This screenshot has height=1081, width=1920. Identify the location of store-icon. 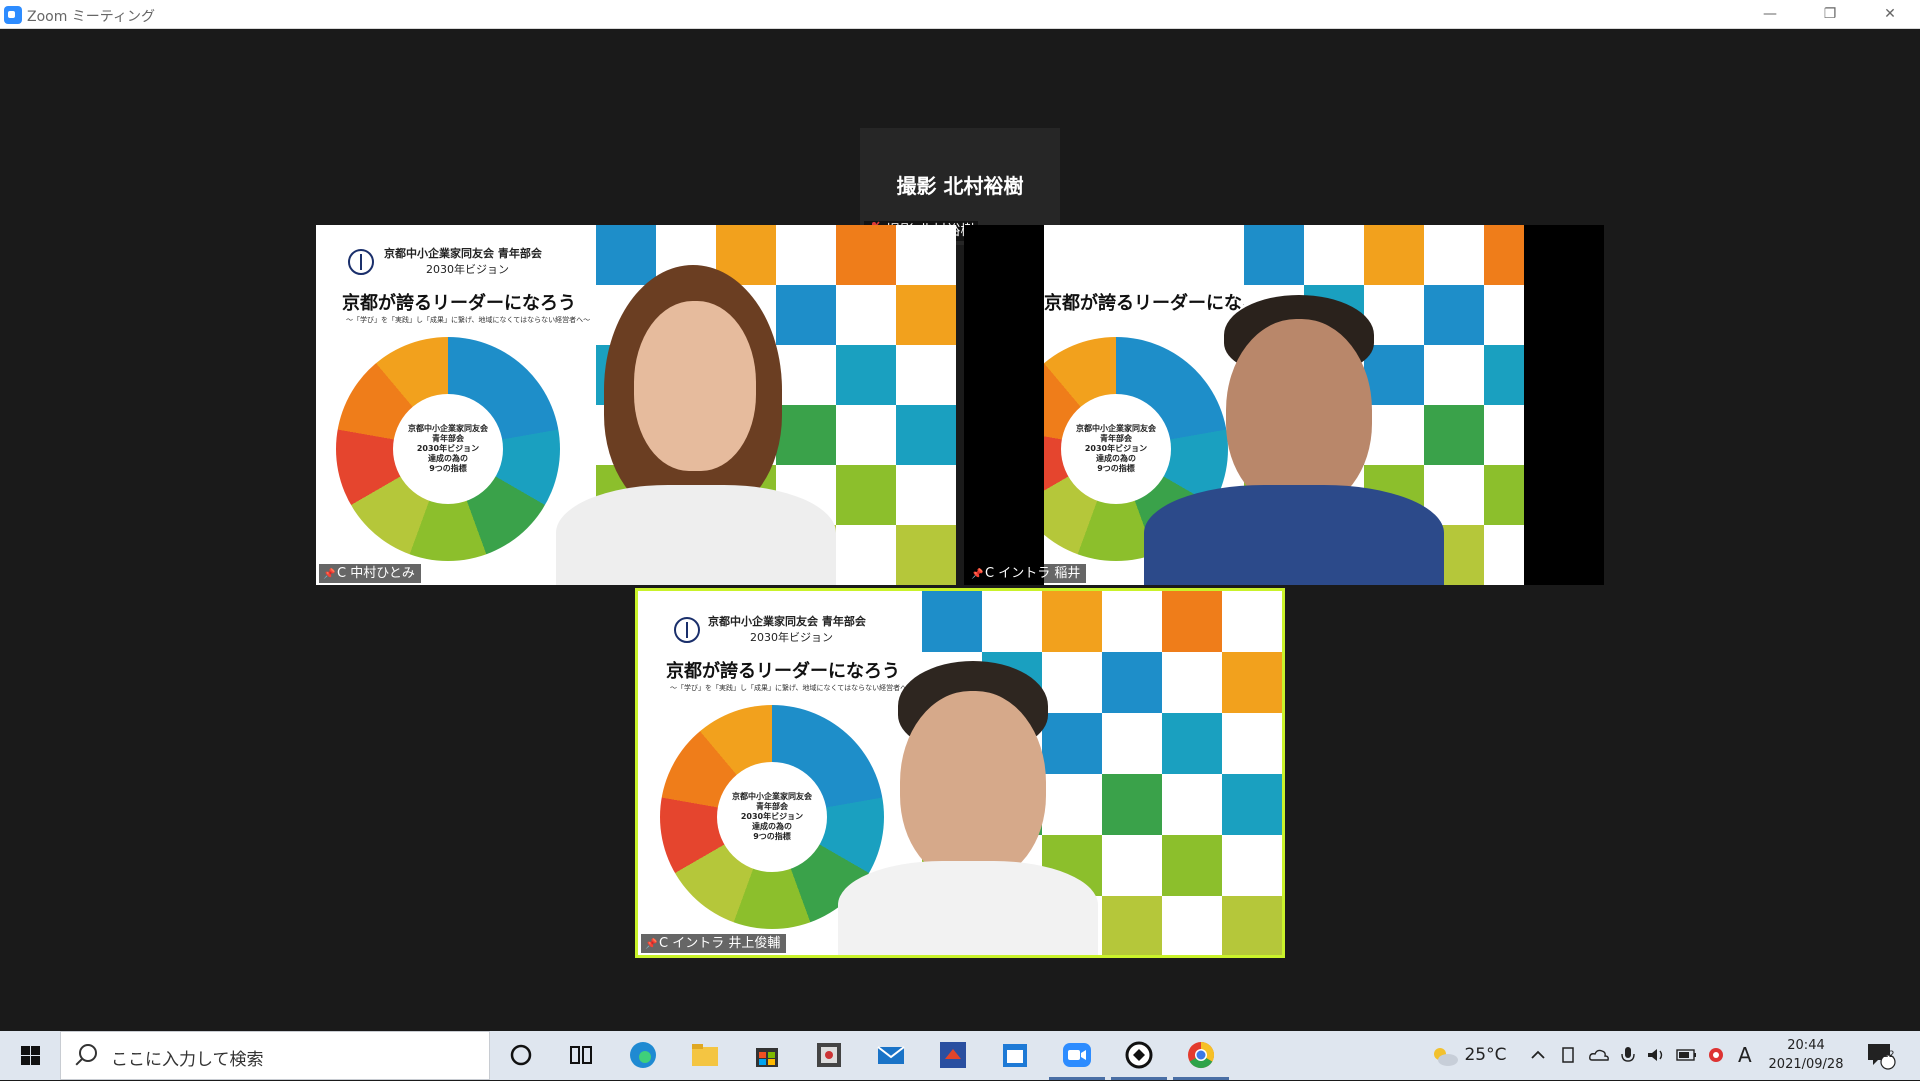
(767, 1055).